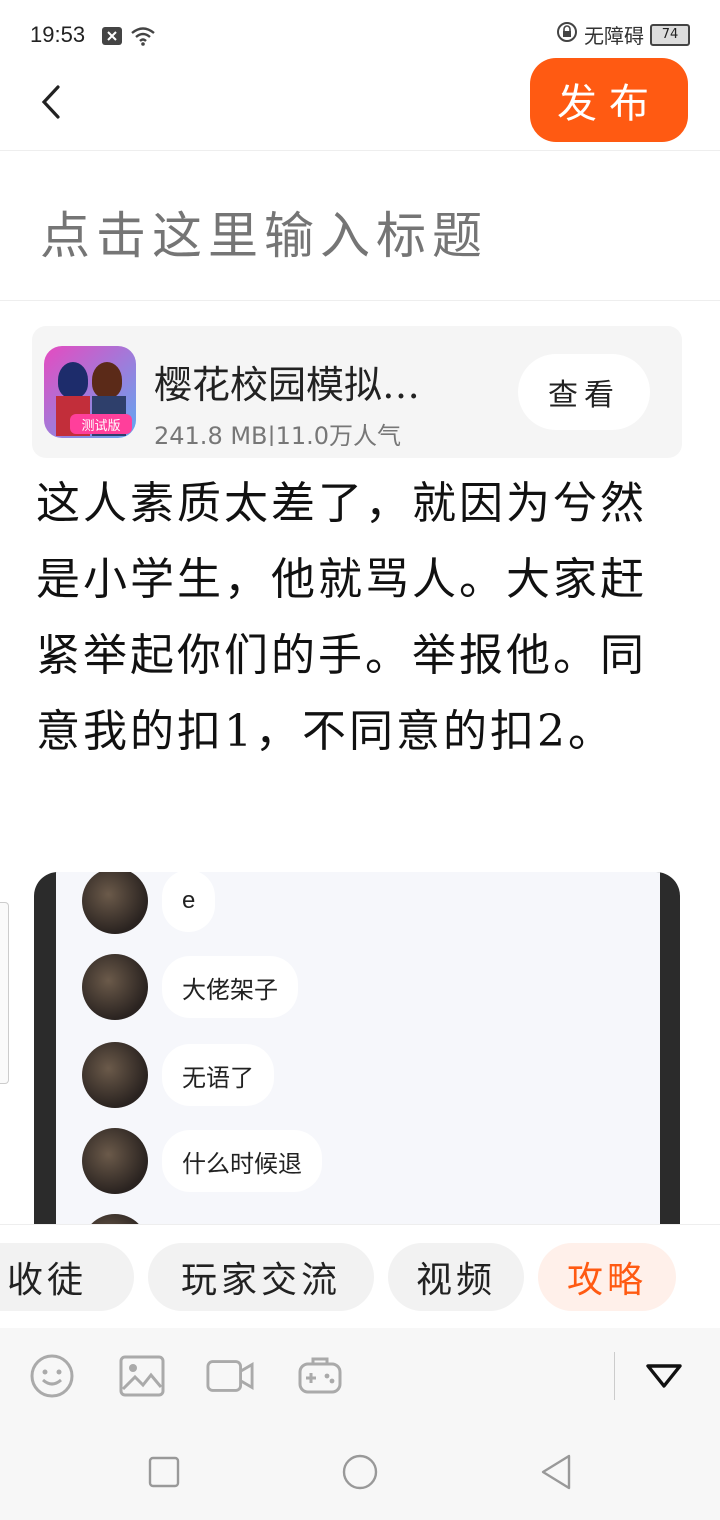 The image size is (720, 1520). What do you see at coordinates (609, 100) in the screenshot?
I see `publish-button: 发布` at bounding box center [609, 100].